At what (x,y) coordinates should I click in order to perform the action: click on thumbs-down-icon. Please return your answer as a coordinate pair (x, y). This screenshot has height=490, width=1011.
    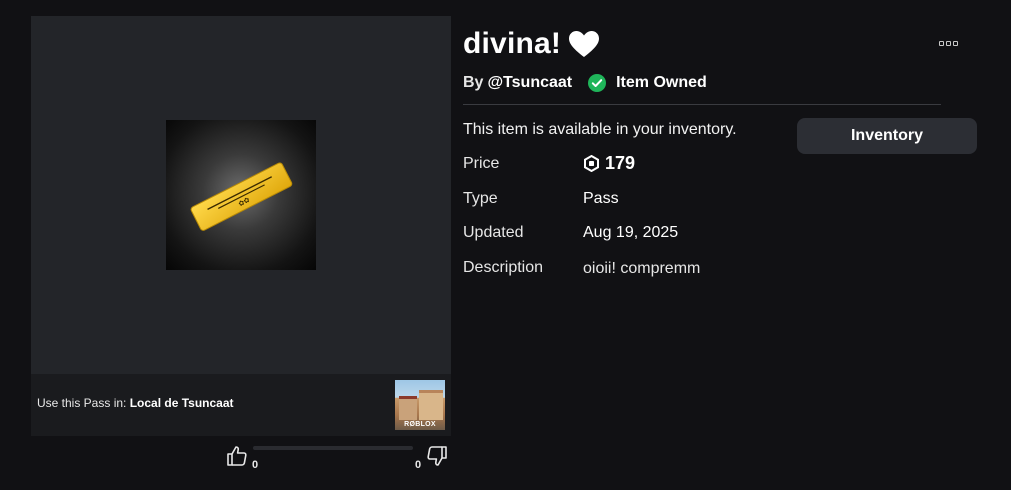
    Looking at the image, I should click on (437, 456).